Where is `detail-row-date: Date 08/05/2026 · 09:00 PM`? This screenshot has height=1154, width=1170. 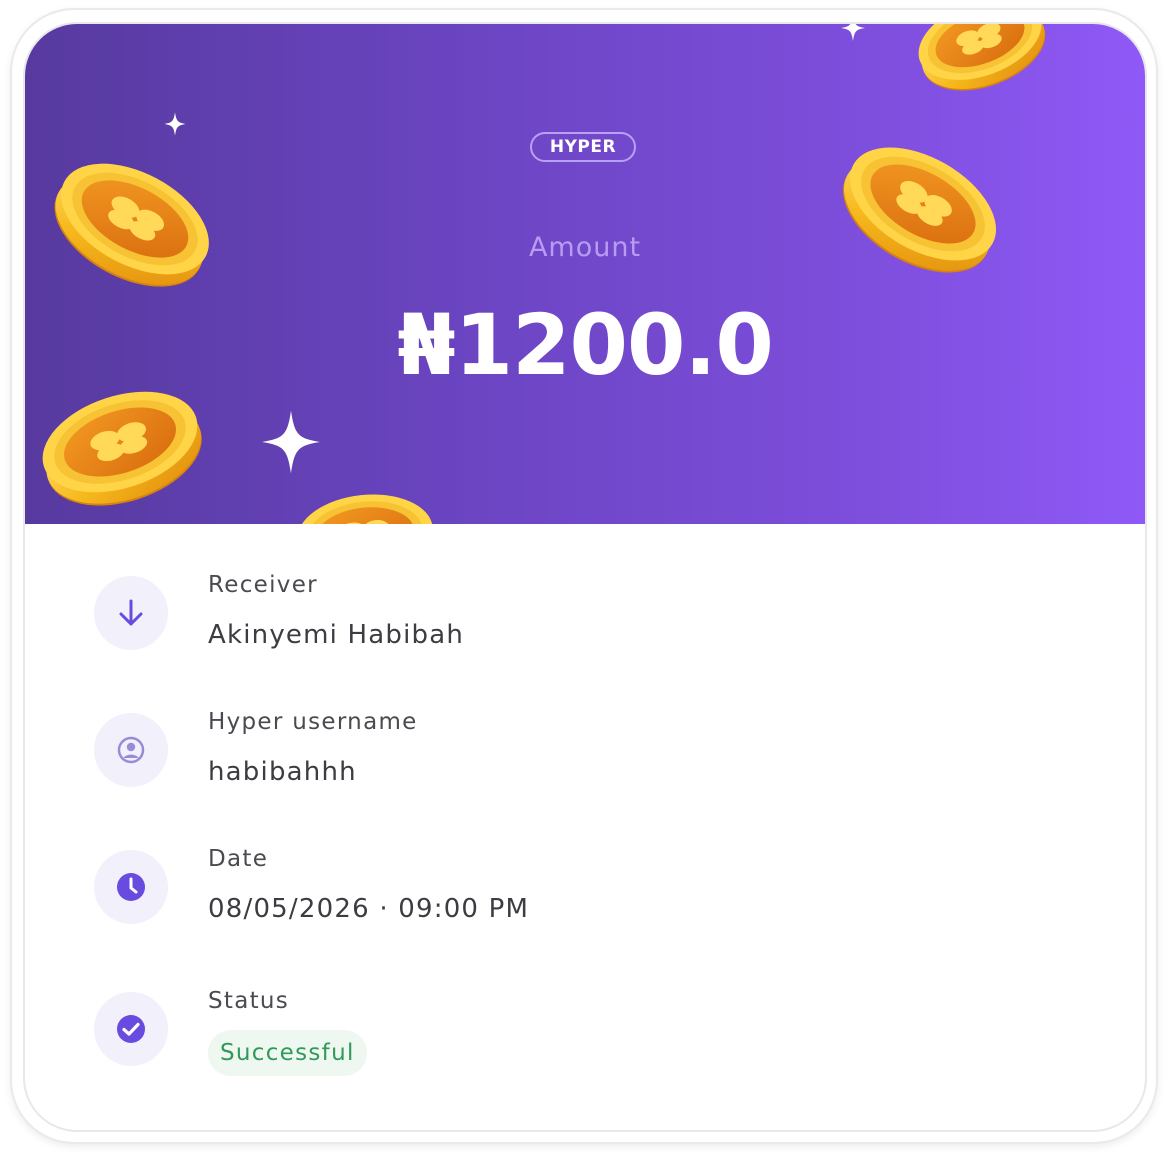
detail-row-date: Date 08/05/2026 · 09:00 PM is located at coordinates (594, 903).